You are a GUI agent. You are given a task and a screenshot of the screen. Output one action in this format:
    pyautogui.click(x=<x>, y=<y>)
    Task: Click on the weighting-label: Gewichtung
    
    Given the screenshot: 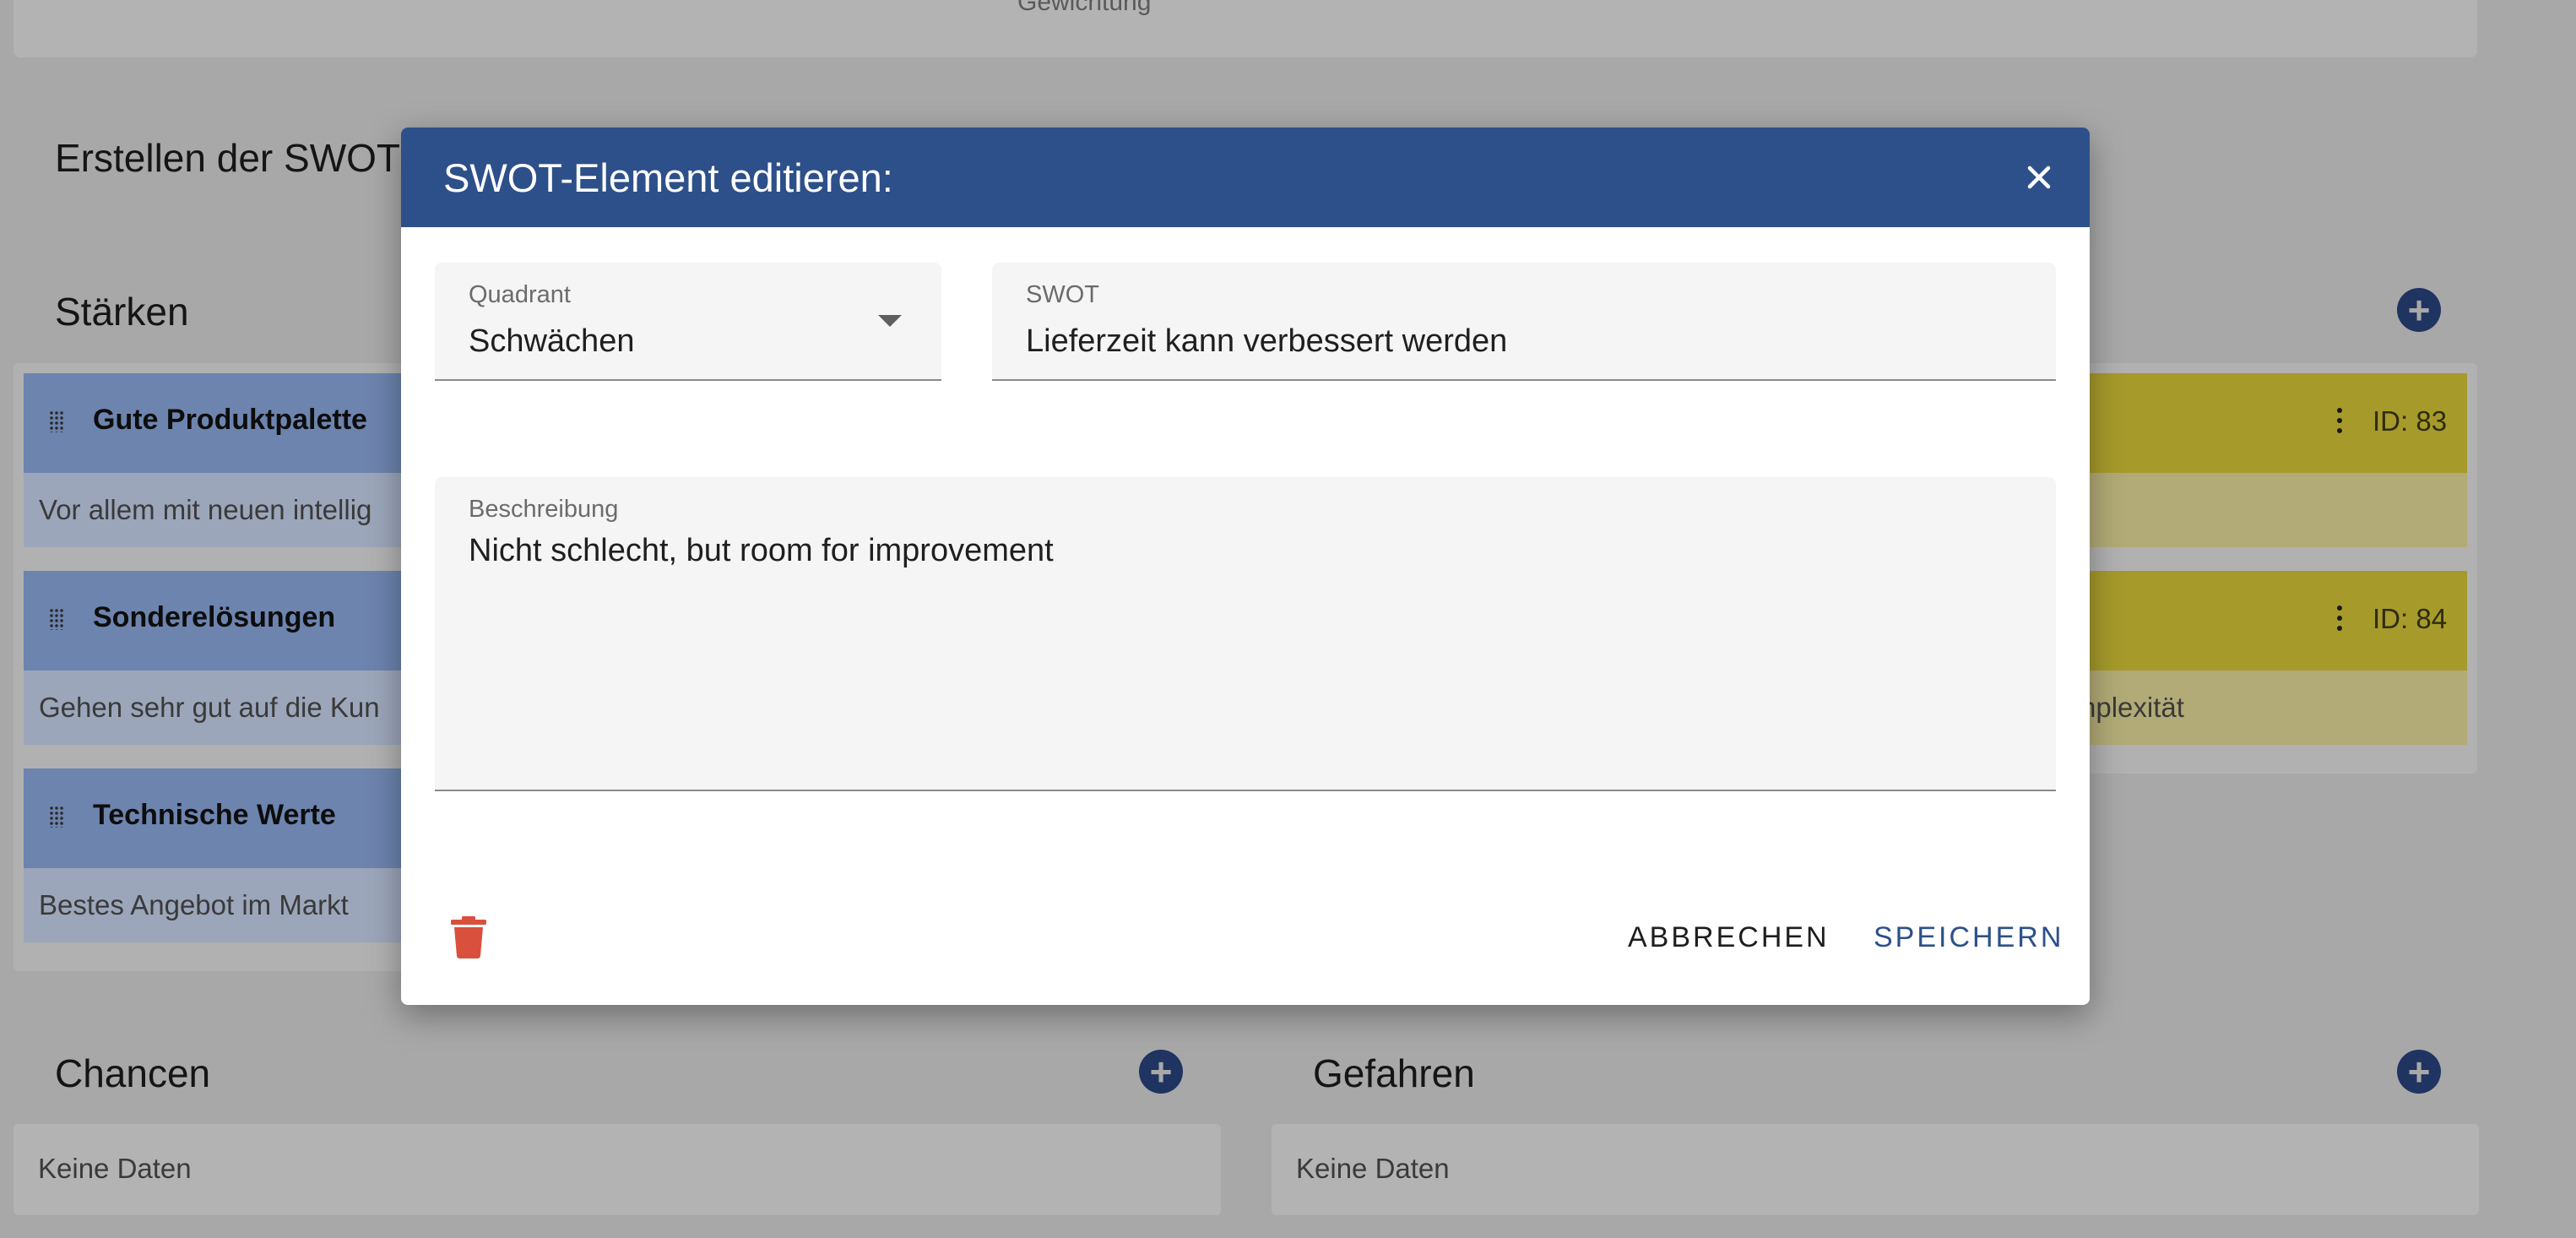 What is the action you would take?
    pyautogui.click(x=1085, y=8)
    